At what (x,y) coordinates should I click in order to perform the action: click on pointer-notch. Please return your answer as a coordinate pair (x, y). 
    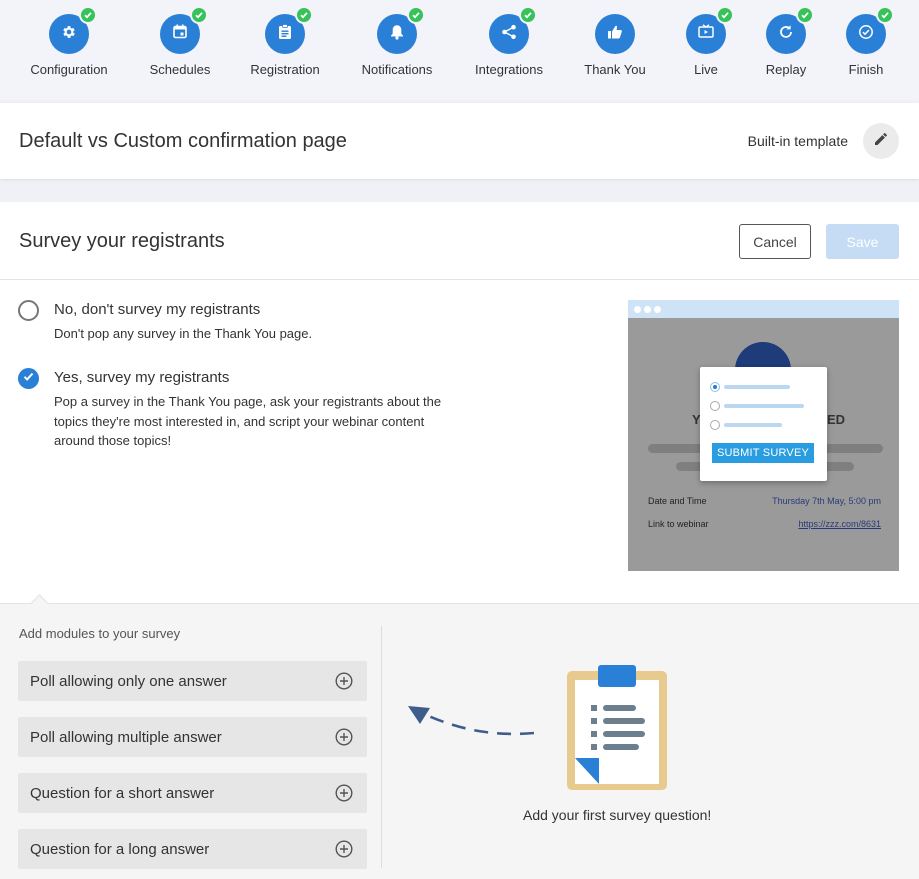
    Looking at the image, I should click on (39, 603).